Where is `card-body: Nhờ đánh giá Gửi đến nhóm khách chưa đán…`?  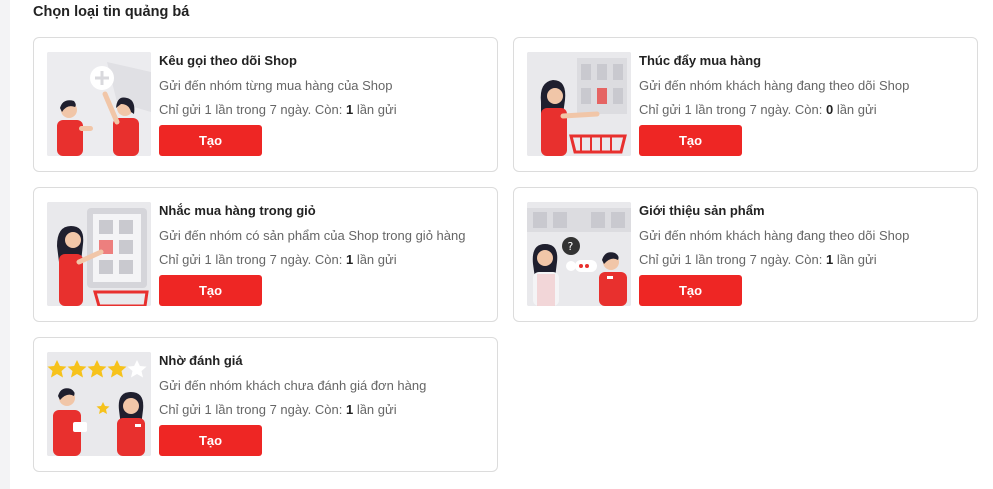 card-body: Nhờ đánh giá Gửi đến nhóm khách chưa đán… is located at coordinates (323, 404).